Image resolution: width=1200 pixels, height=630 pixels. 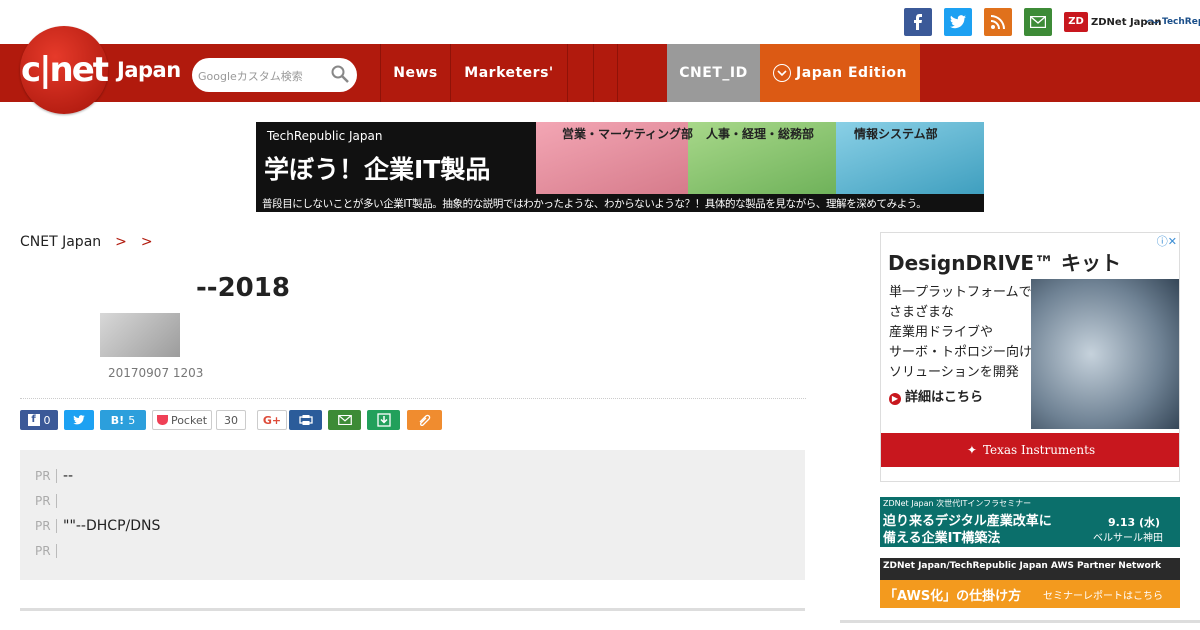 I want to click on hatena-share-button: B! 5, so click(x=123, y=420).